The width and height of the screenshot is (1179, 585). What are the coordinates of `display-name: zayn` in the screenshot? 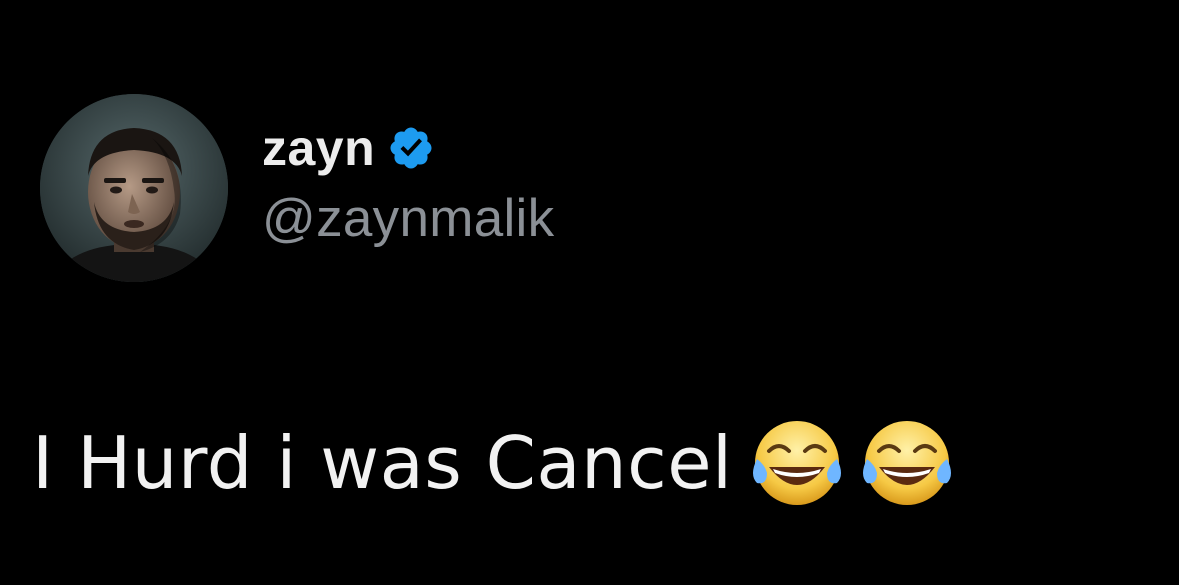 It's located at (318, 148).